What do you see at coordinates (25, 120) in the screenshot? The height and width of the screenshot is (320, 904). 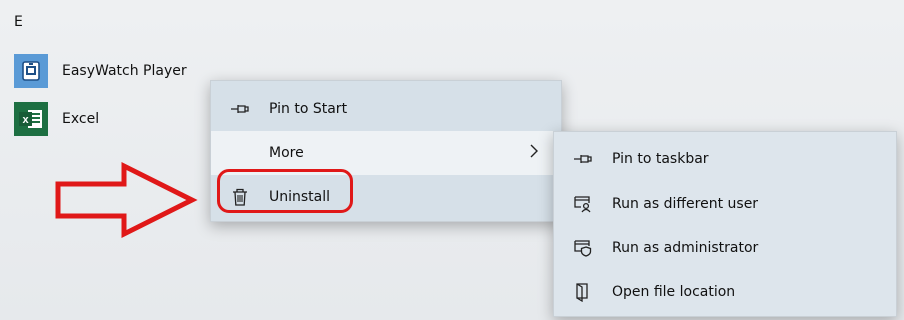 I see `svg-text: x` at bounding box center [25, 120].